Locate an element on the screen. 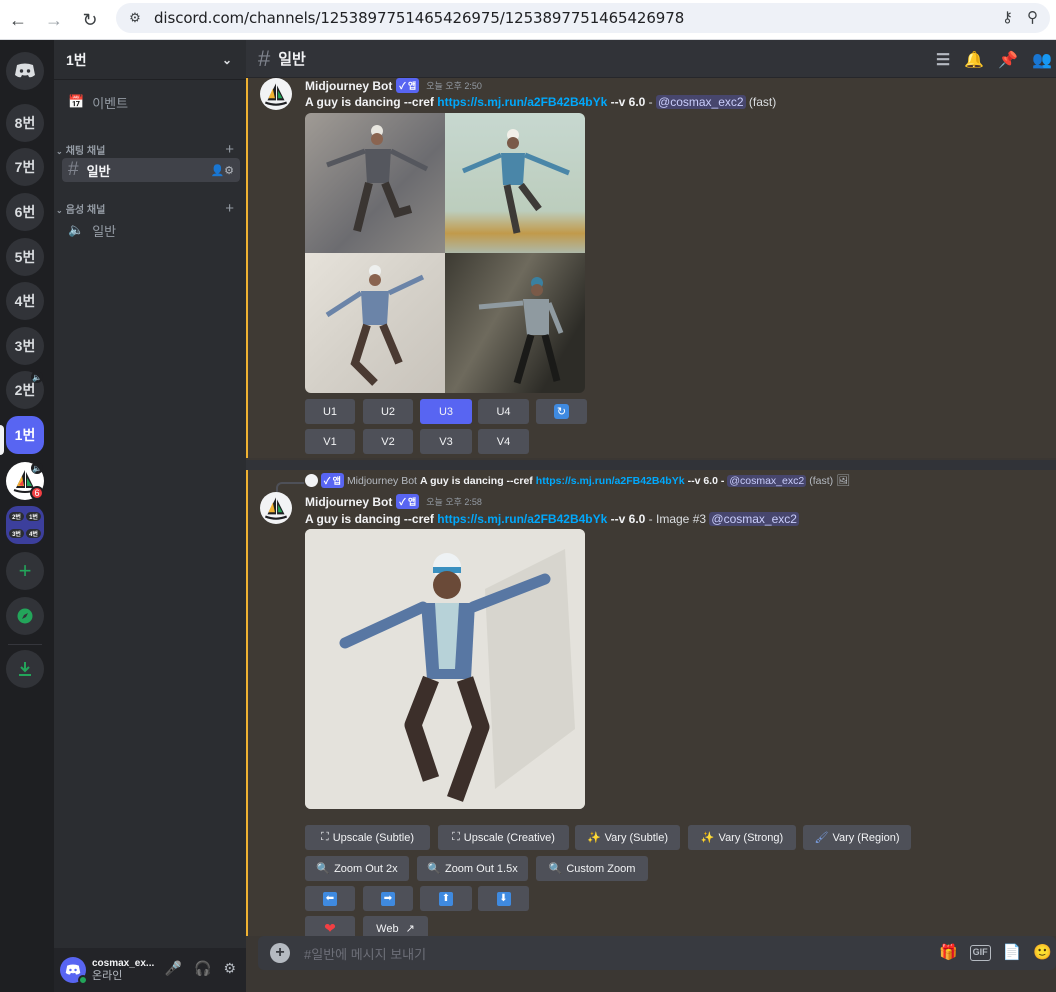 This screenshot has height=992, width=1056. variation-v3-button: V3 is located at coordinates (446, 441).